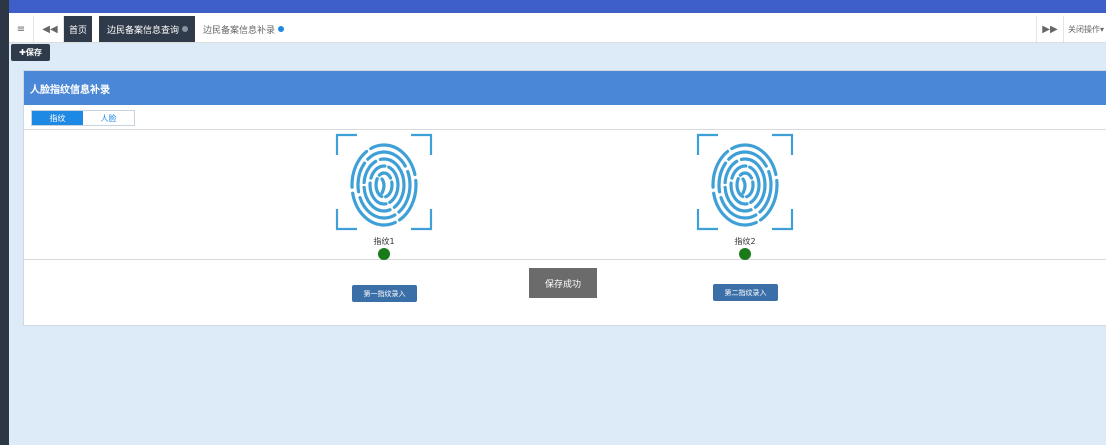 This screenshot has width=1106, height=445. I want to click on fingerprint-1-status-indicator, so click(384, 254).